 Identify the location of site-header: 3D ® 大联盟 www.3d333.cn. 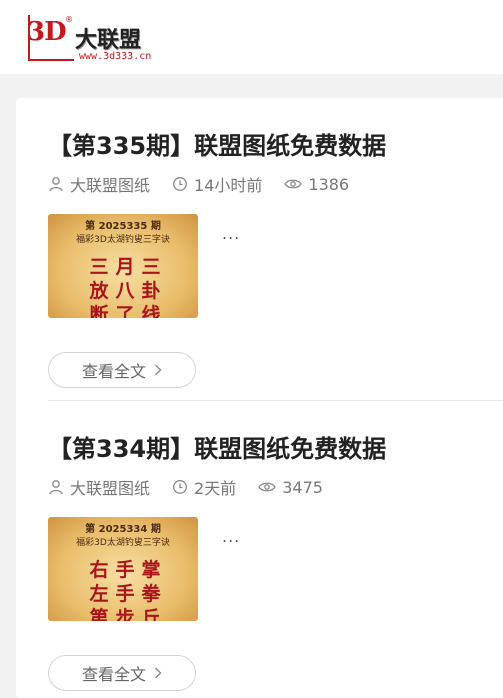
(251, 37).